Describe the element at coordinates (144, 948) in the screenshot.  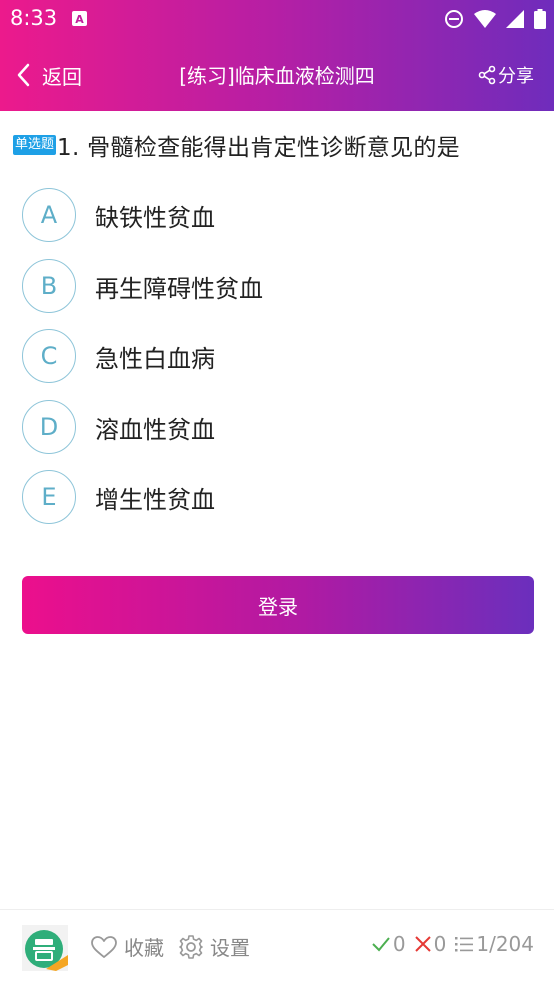
I see `favorite-label: 收藏` at that location.